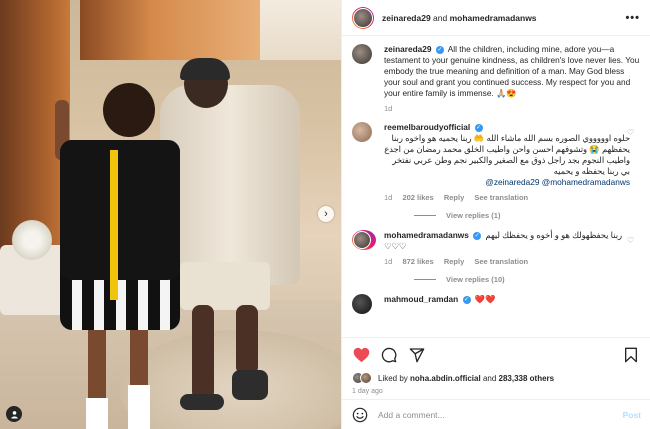 The image size is (650, 429). I want to click on coauthor-username: mohamedramadanws, so click(493, 18).